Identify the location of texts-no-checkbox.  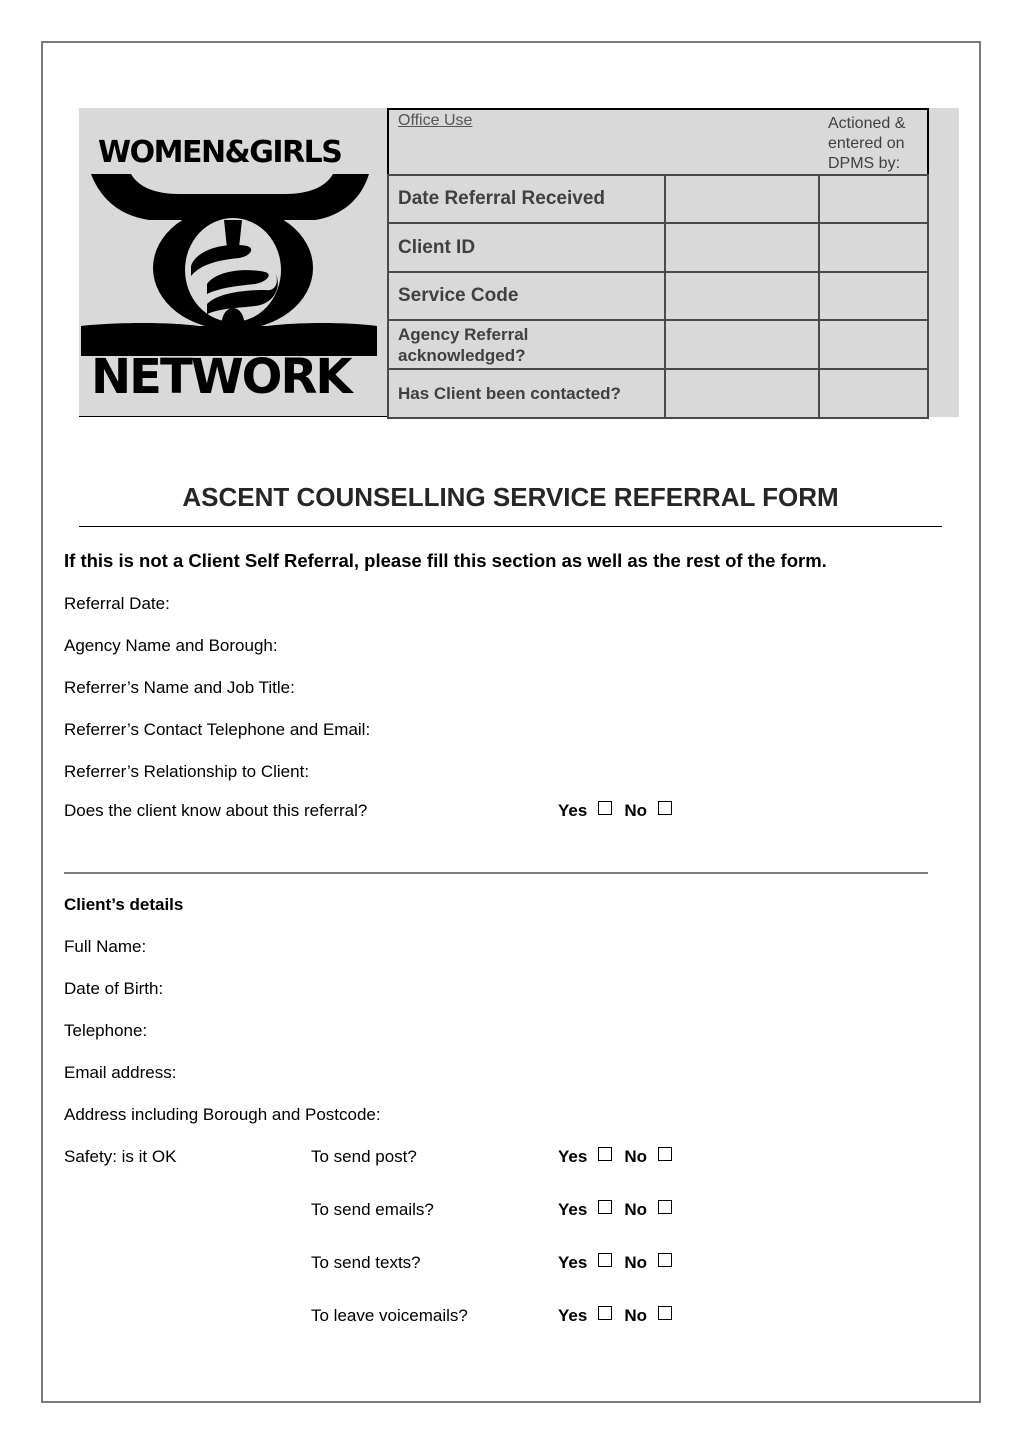
(664, 1260).